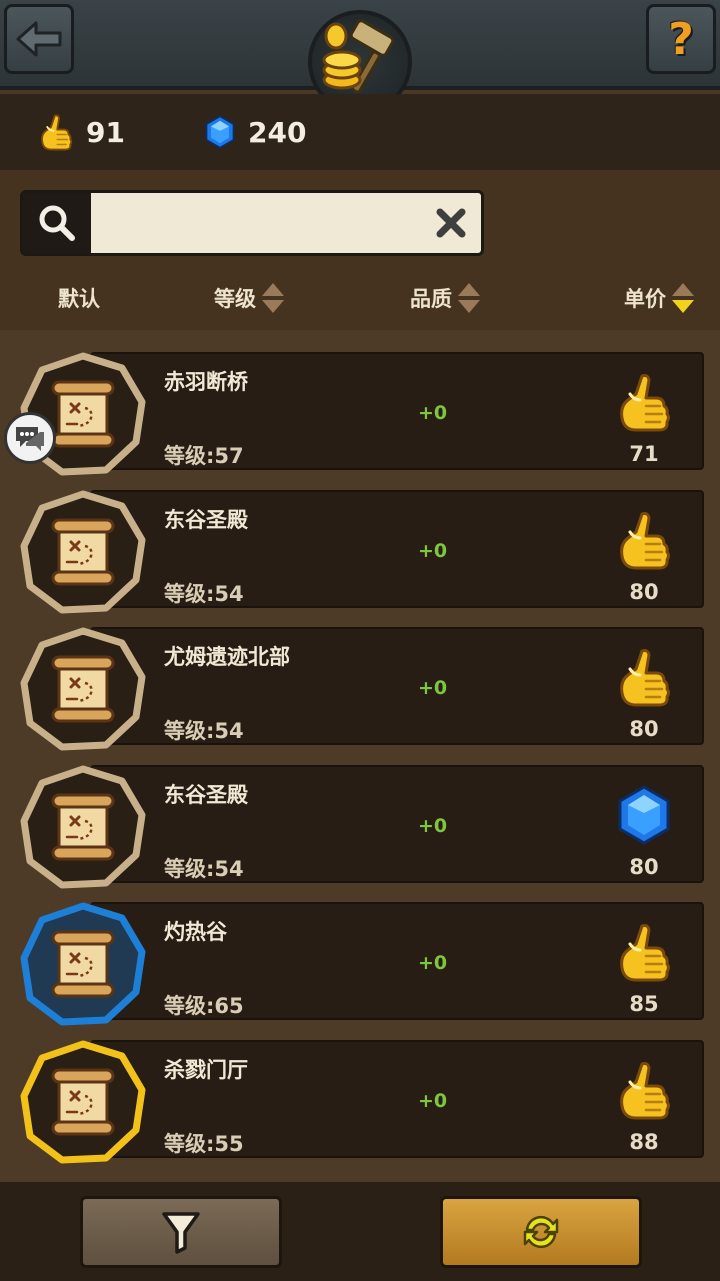 This screenshot has width=720, height=1281. I want to click on funnel-icon, so click(181, 1233).